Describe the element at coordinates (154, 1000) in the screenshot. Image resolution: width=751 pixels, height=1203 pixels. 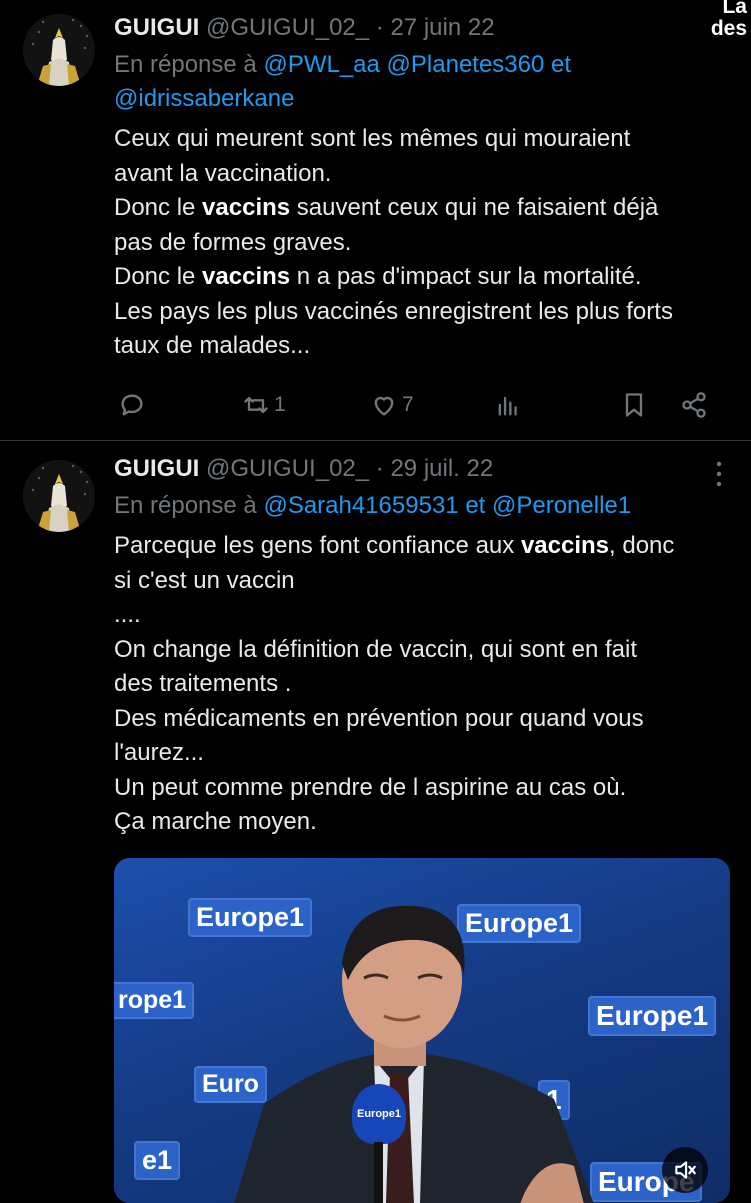
I see `europe1-logo: rope1` at that location.